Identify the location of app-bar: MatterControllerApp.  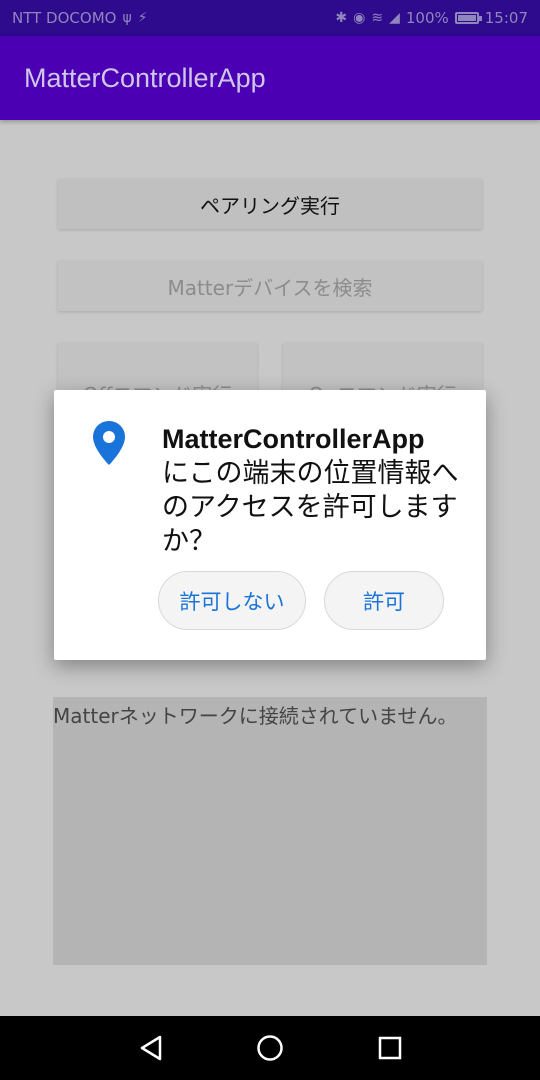
(270, 78).